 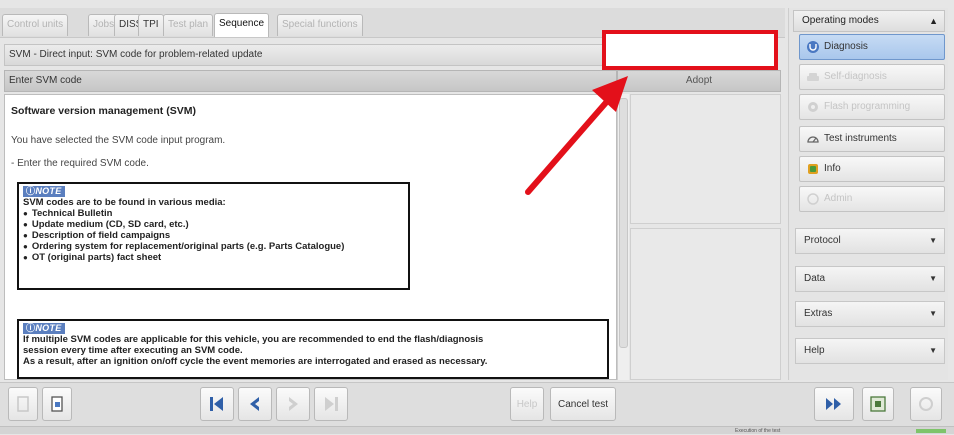 What do you see at coordinates (872, 107) in the screenshot?
I see `mode-flash-programming-button: Flash programming` at bounding box center [872, 107].